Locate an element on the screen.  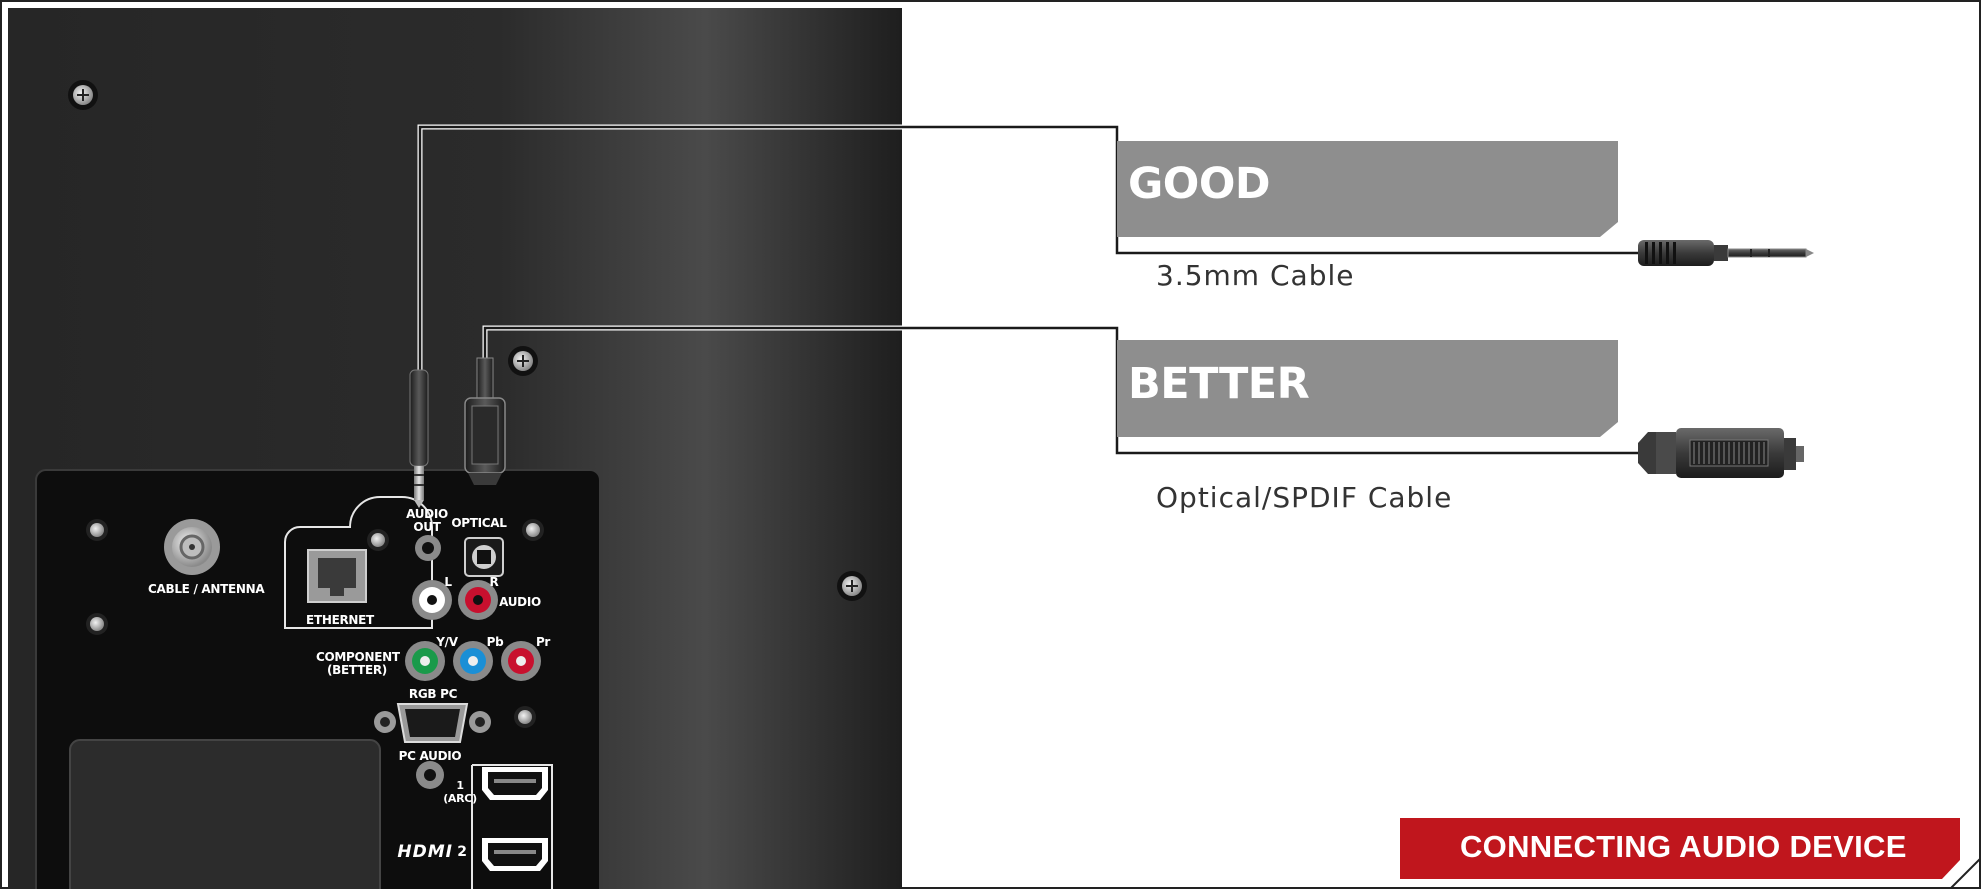
cable-antenna-label: CABLE / ANTENNA is located at coordinates (206, 589).